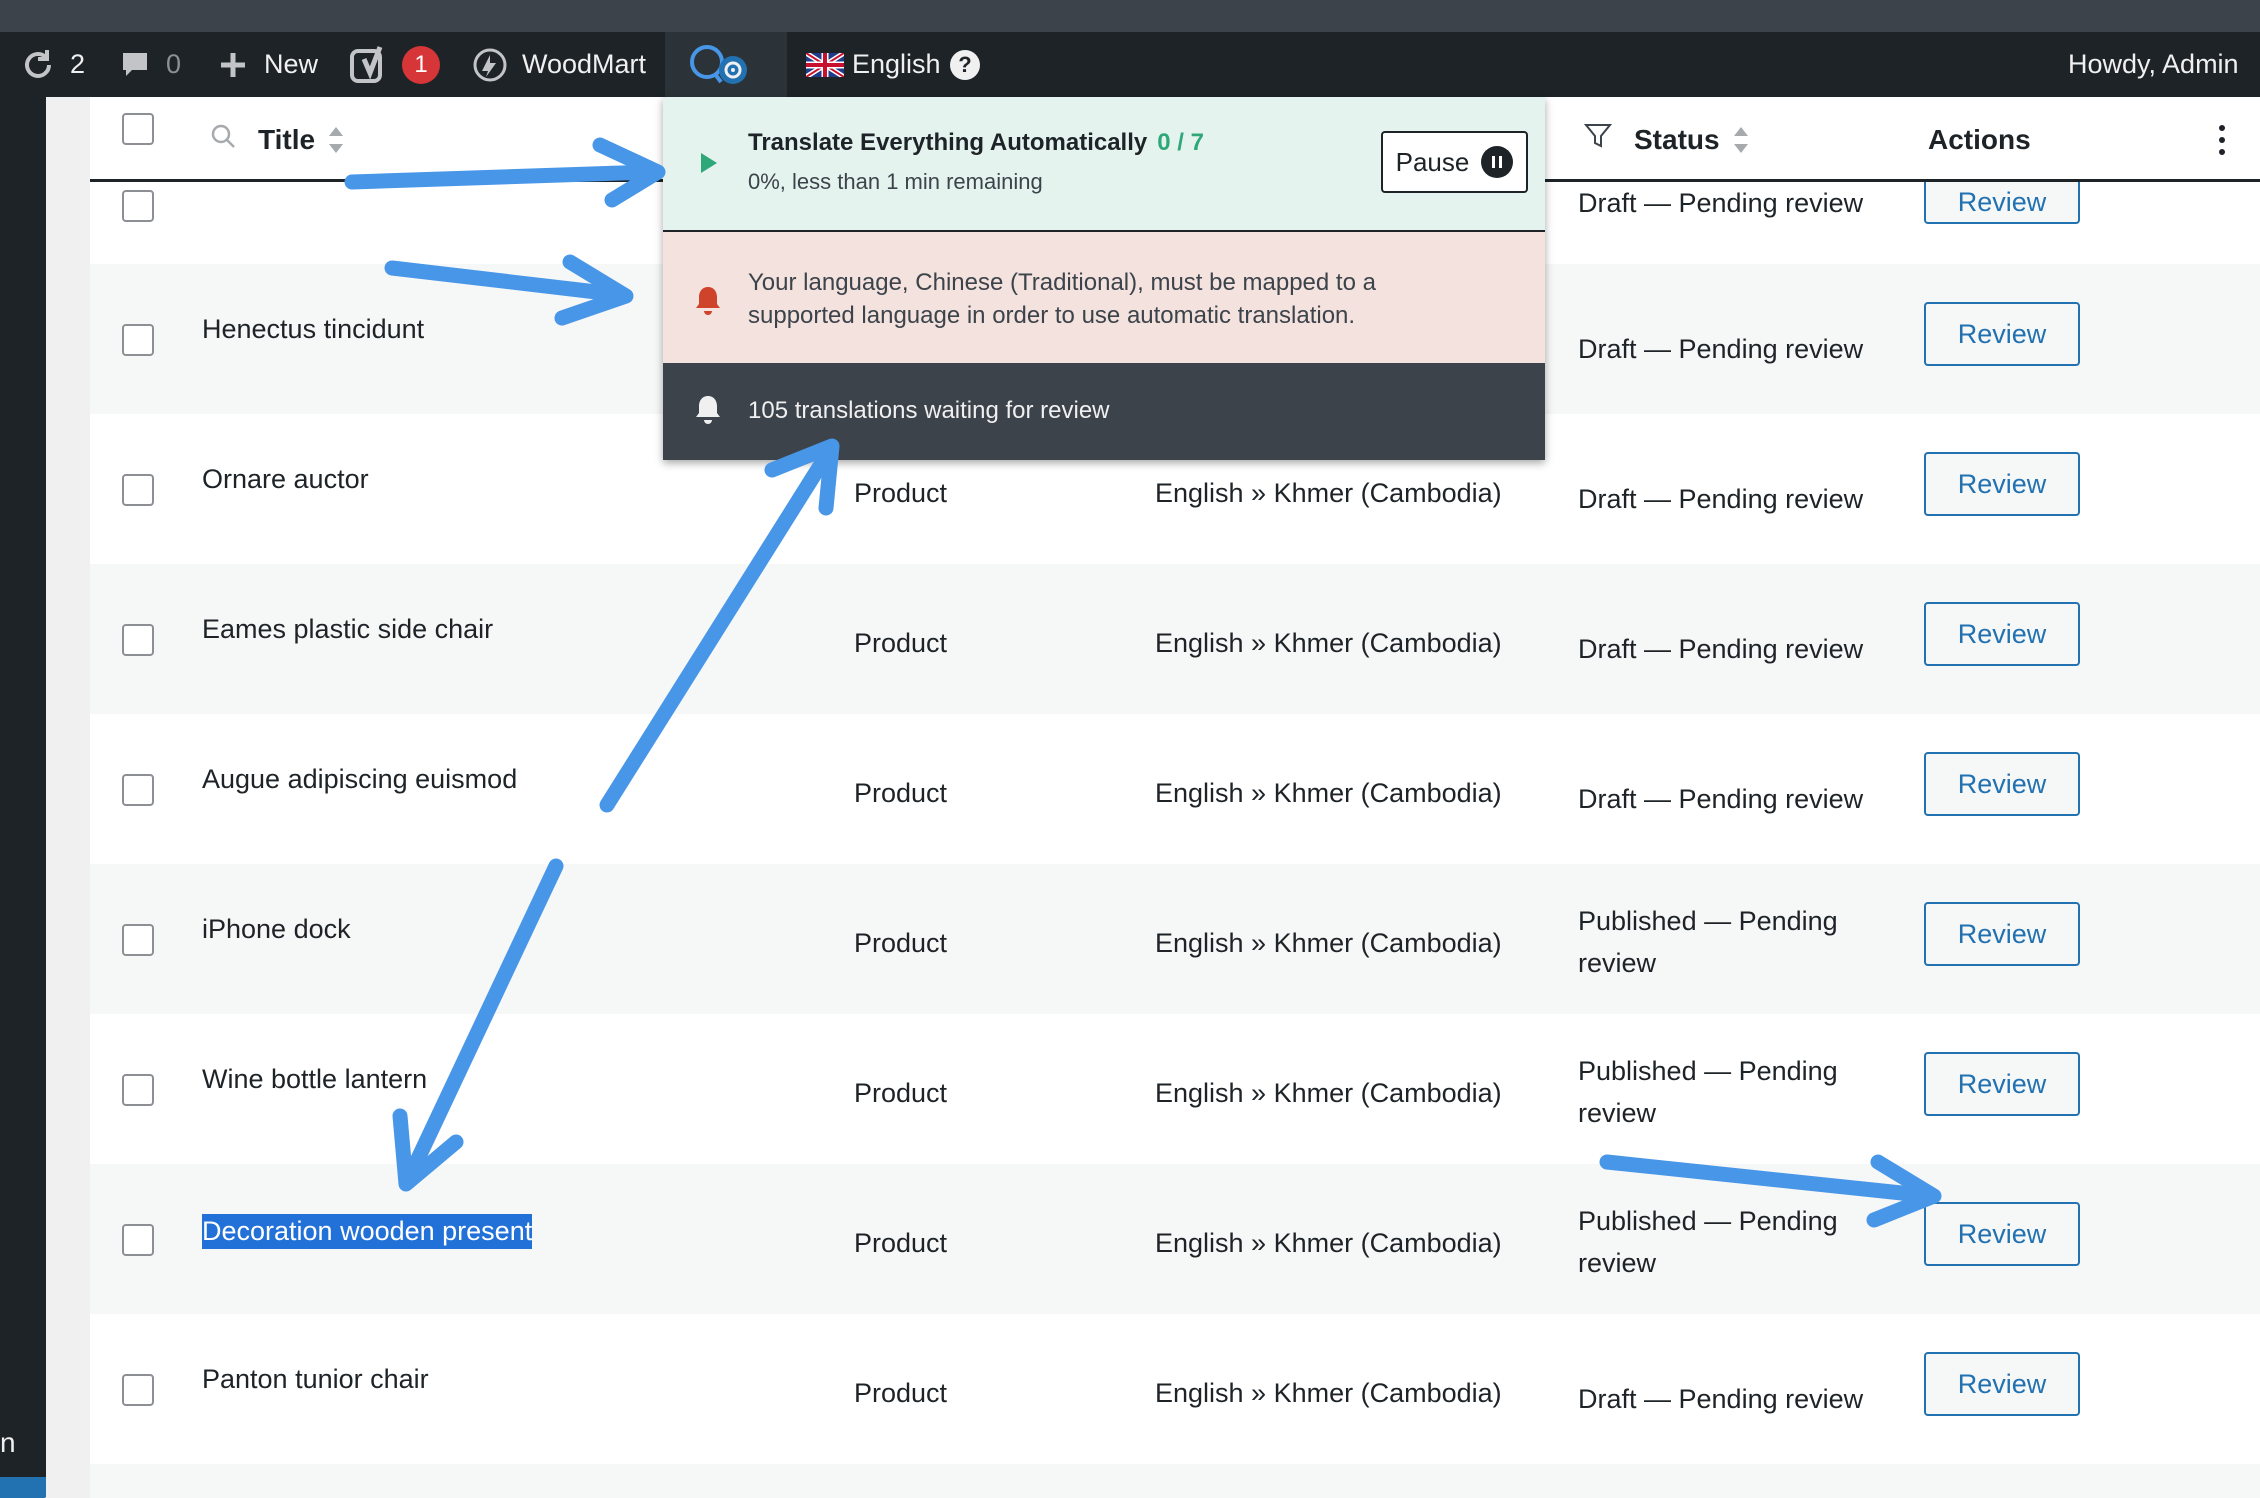  What do you see at coordinates (1677, 139) in the screenshot?
I see `status-header-label: Status` at bounding box center [1677, 139].